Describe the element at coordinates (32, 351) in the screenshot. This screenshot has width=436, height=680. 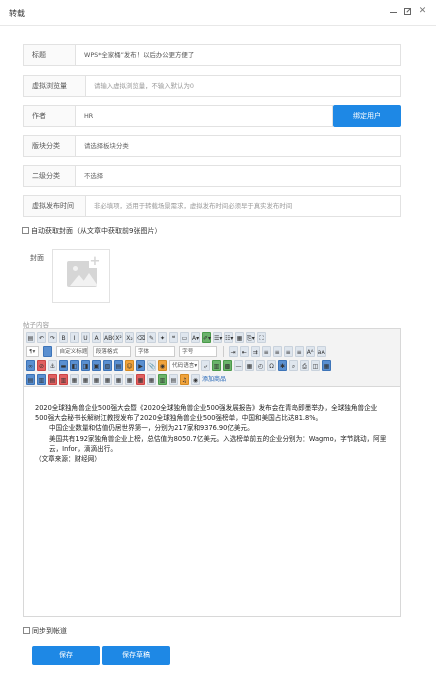
I see `paragraph-combo: ¶▾` at that location.